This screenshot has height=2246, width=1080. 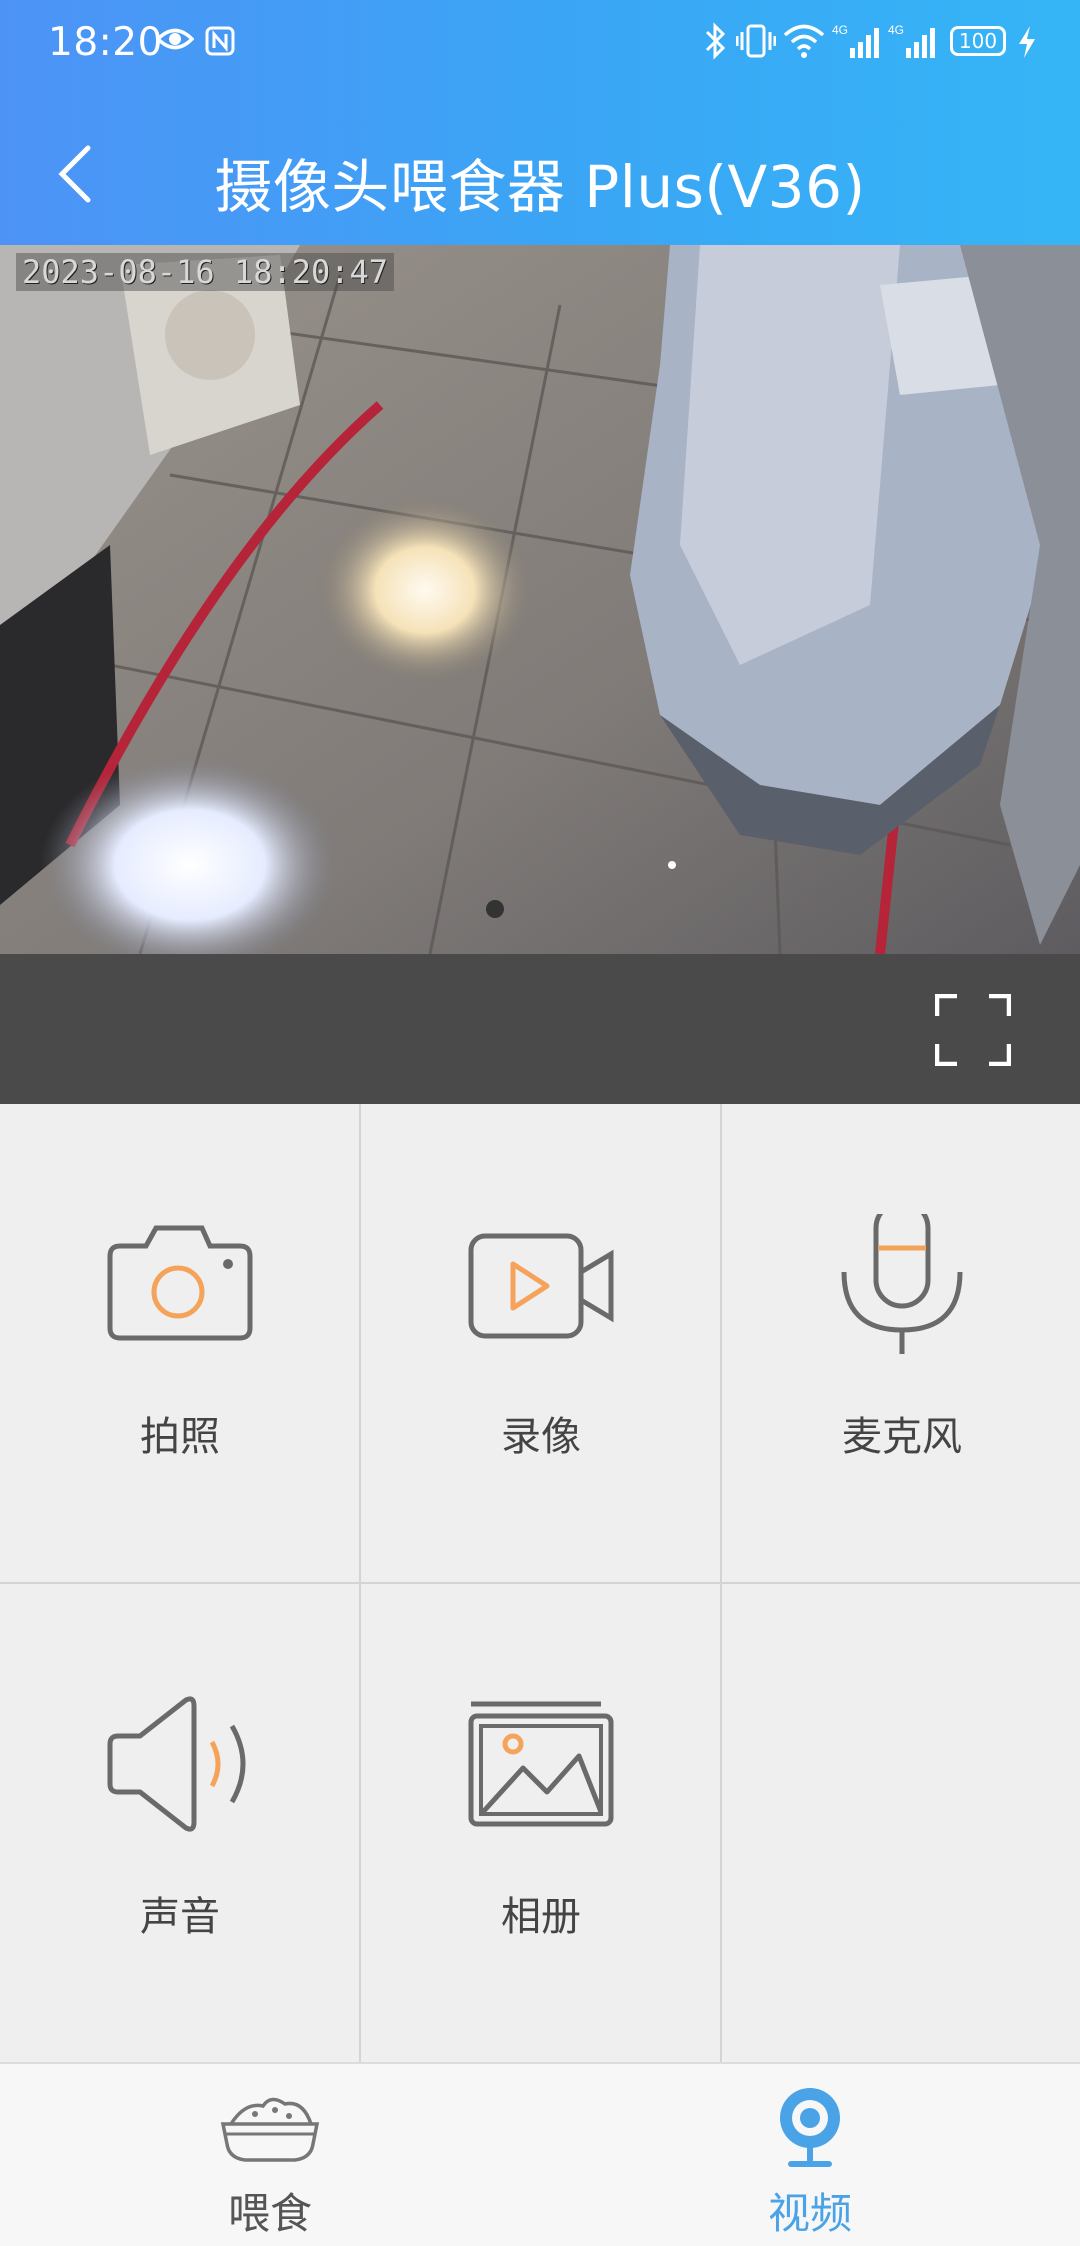 I want to click on gallery-icon, so click(x=541, y=1764).